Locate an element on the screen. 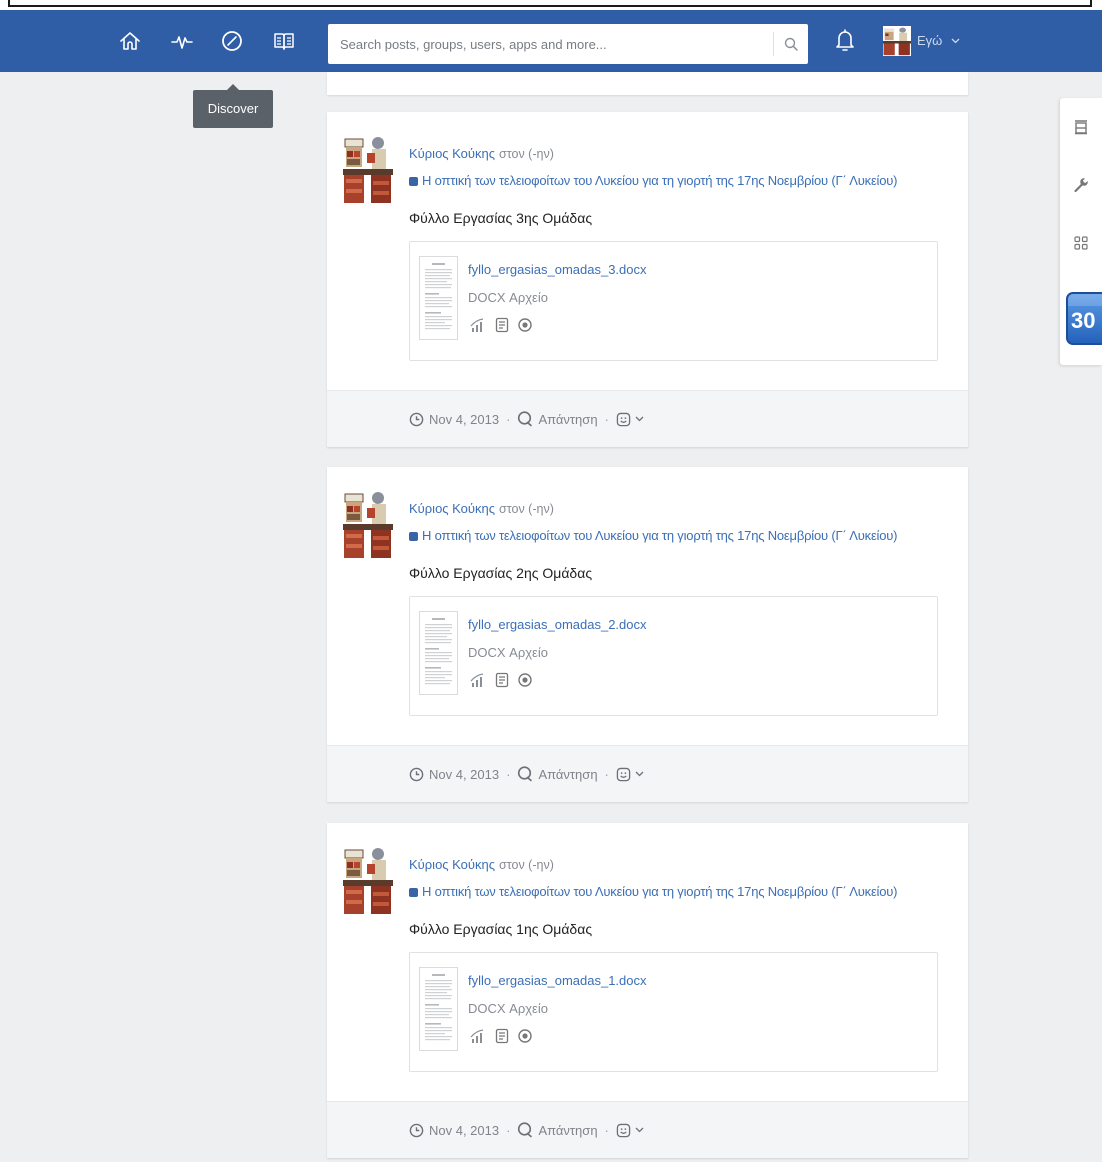 Image resolution: width=1102 pixels, height=1162 pixels. attachment-filename-link: fyllo_ergasias_omadas_1.docx is located at coordinates (557, 981).